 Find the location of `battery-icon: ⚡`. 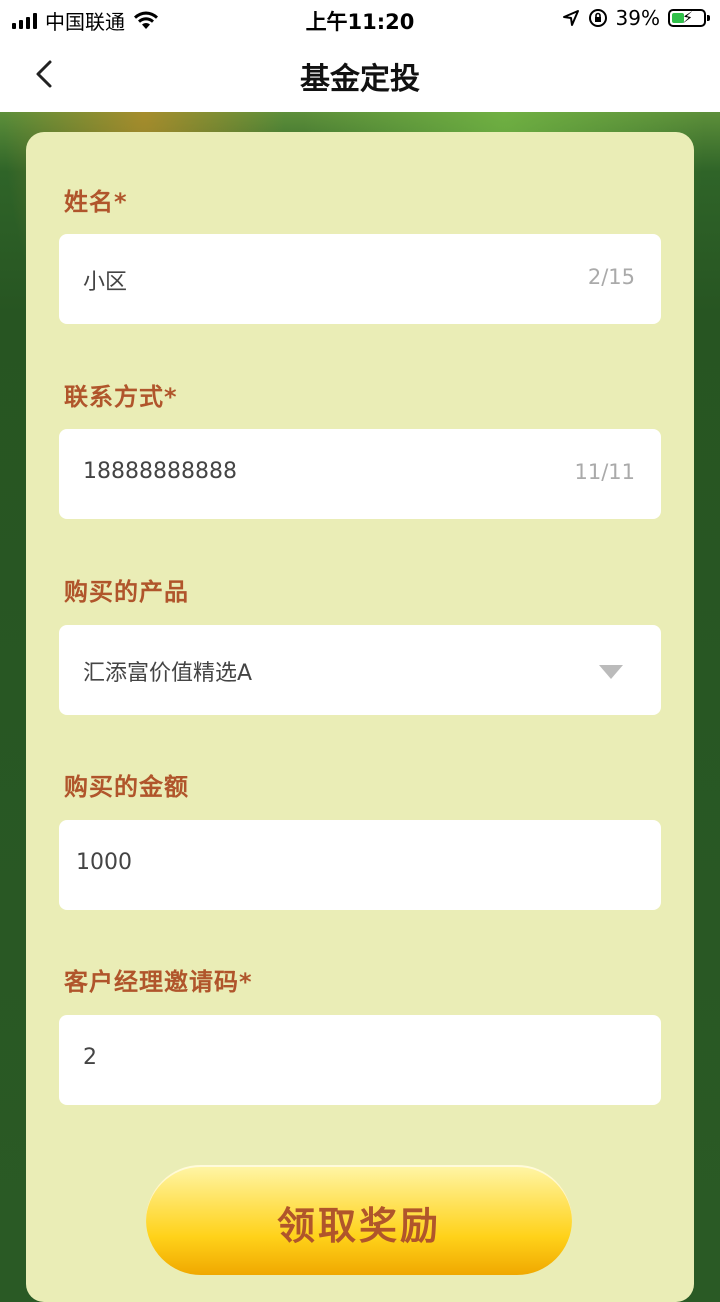

battery-icon: ⚡ is located at coordinates (689, 17).